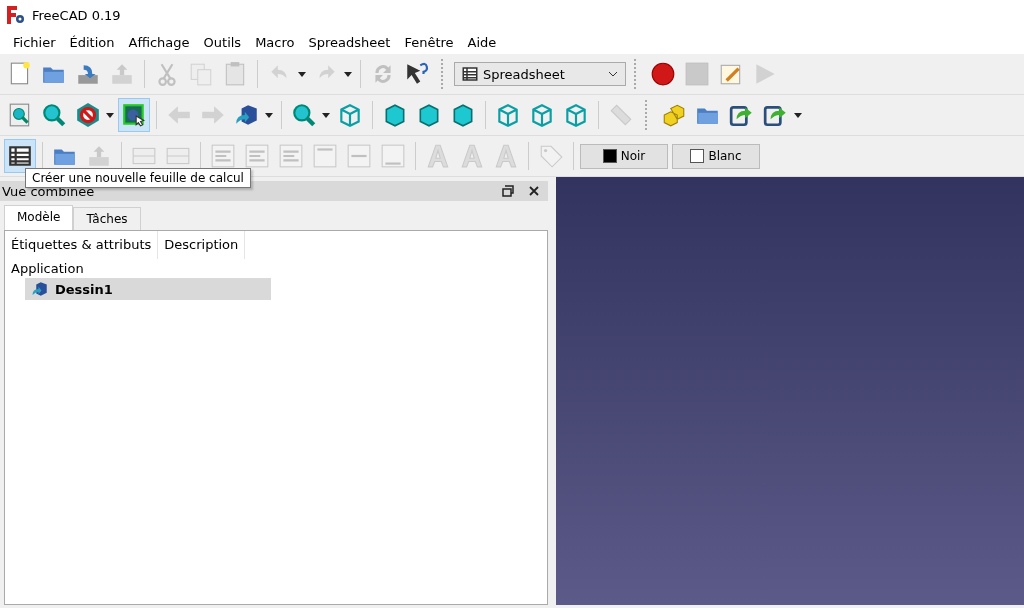 This screenshot has height=608, width=1024. What do you see at coordinates (82, 245) in the screenshot?
I see `column-header: Étiquettes & attributs` at bounding box center [82, 245].